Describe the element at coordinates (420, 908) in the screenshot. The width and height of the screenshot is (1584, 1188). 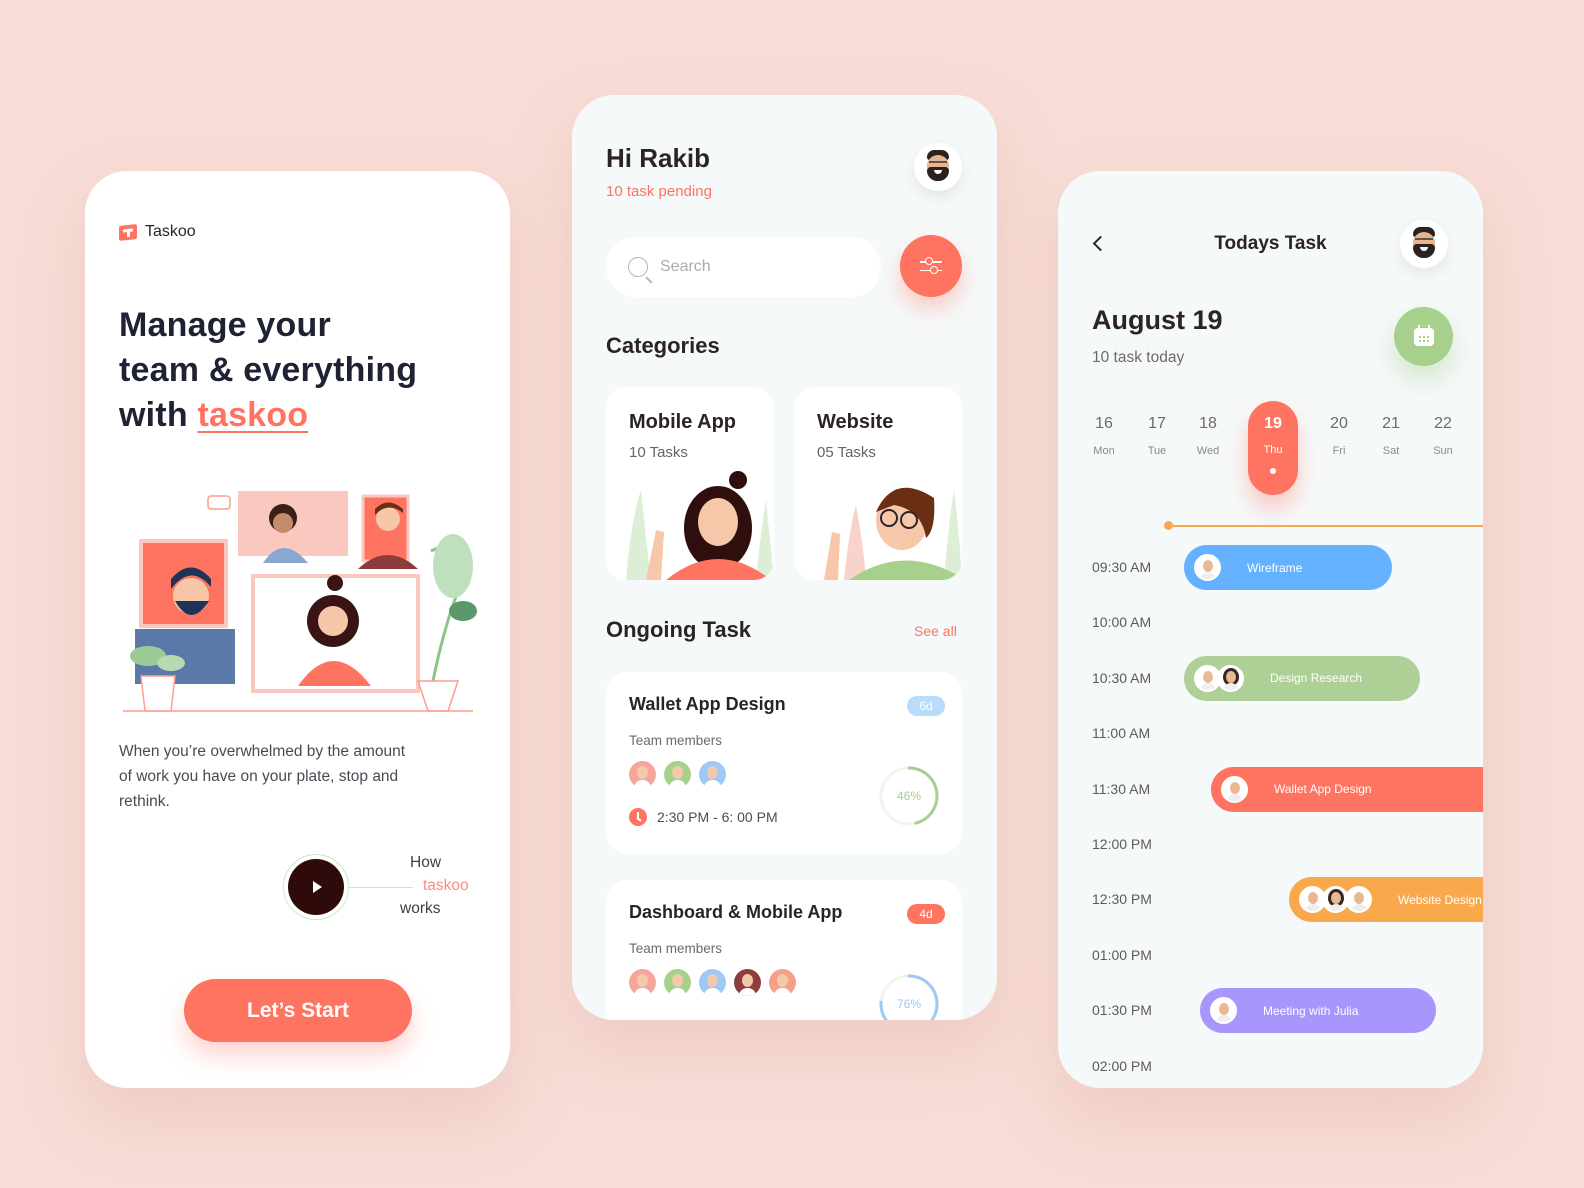
I see `how-line-3: works` at that location.